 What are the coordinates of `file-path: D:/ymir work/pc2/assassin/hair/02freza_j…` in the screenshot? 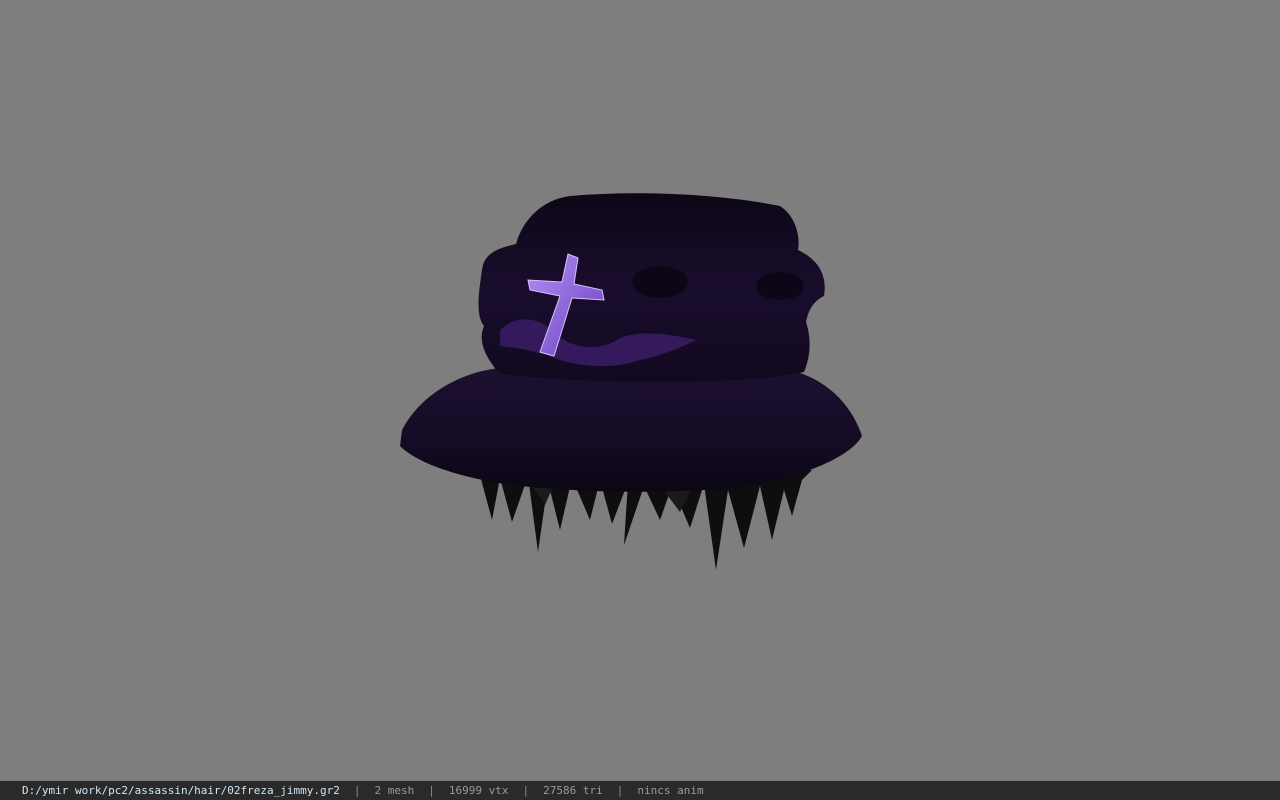 It's located at (181, 790).